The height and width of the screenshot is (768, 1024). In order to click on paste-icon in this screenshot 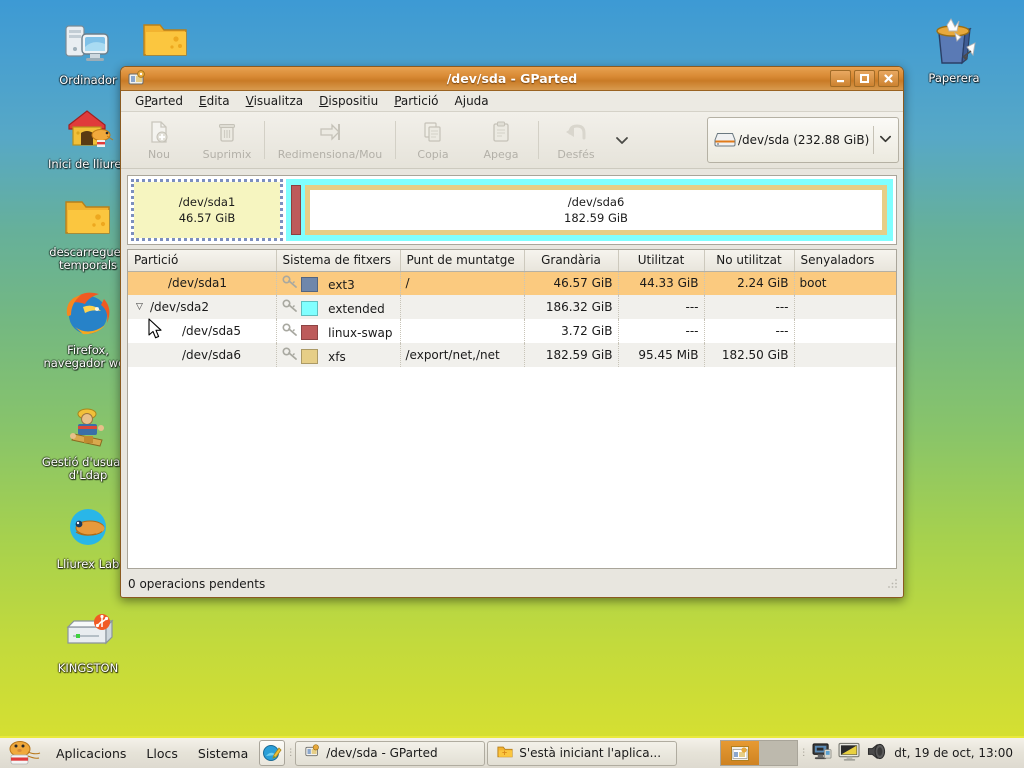, I will do `click(501, 133)`.